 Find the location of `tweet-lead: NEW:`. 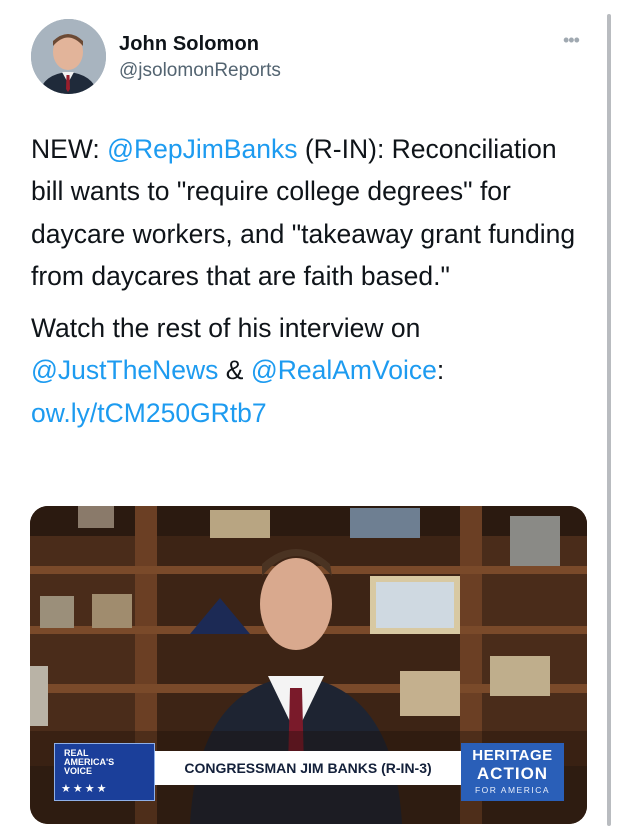

tweet-lead: NEW: is located at coordinates (69, 149).